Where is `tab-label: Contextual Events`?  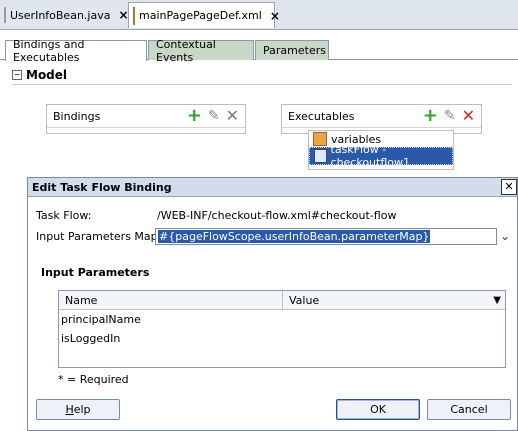
tab-label: Contextual Events is located at coordinates (186, 50).